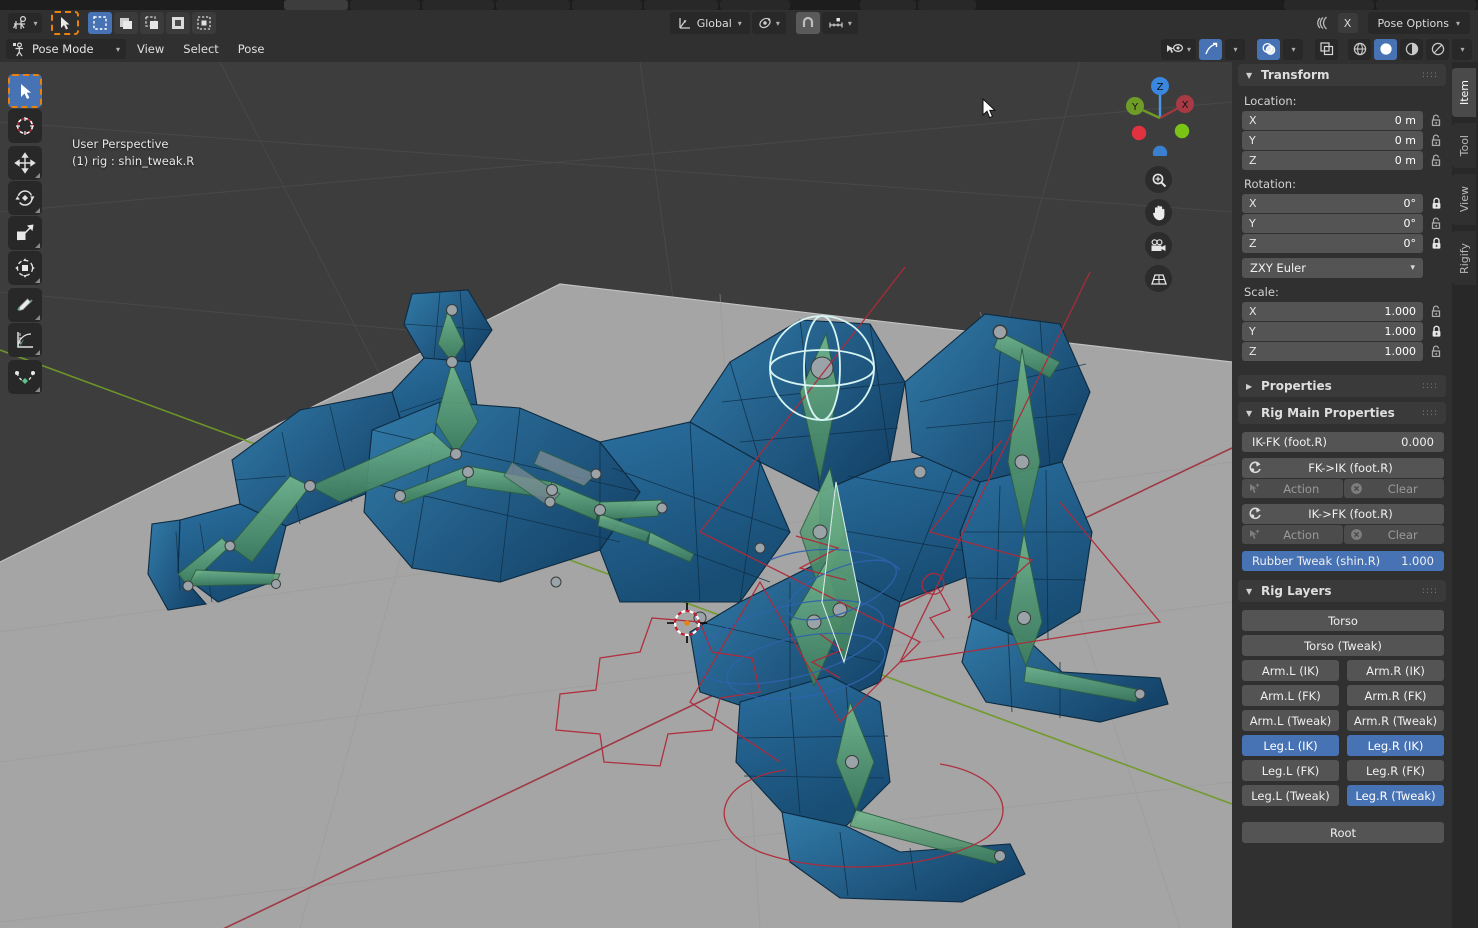 This screenshot has height=928, width=1478. Describe the element at coordinates (178, 23) in the screenshot. I see `select-extend-icon` at that location.